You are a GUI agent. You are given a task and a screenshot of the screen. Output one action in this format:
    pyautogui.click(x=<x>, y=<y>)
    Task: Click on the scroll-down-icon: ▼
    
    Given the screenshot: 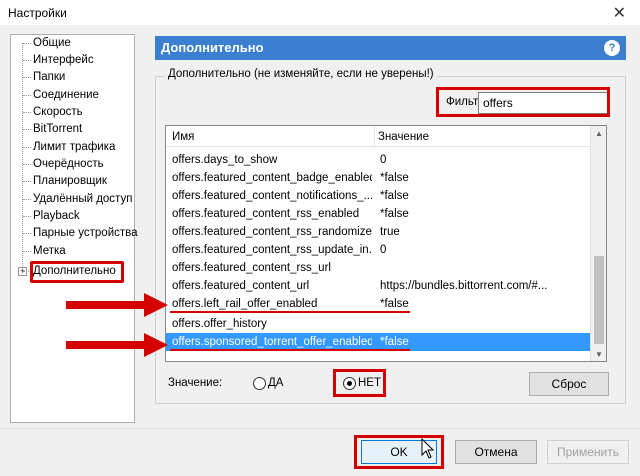 What is the action you would take?
    pyautogui.click(x=598, y=354)
    